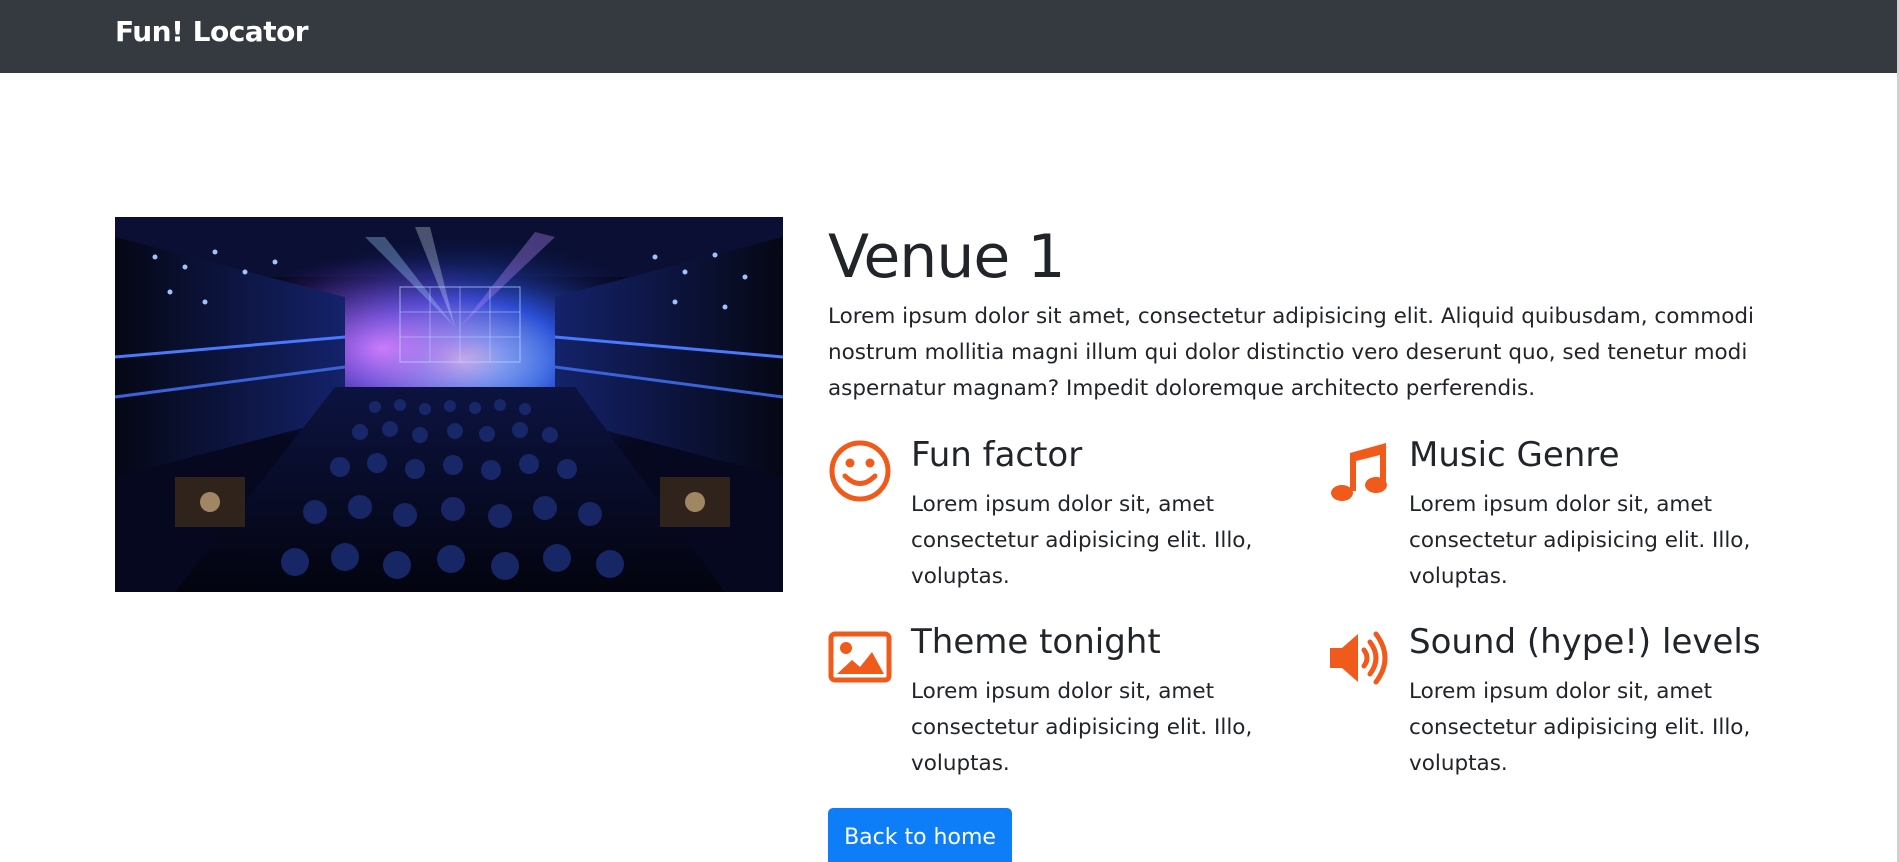  I want to click on navbar: Fun! Locator, so click(949, 36).